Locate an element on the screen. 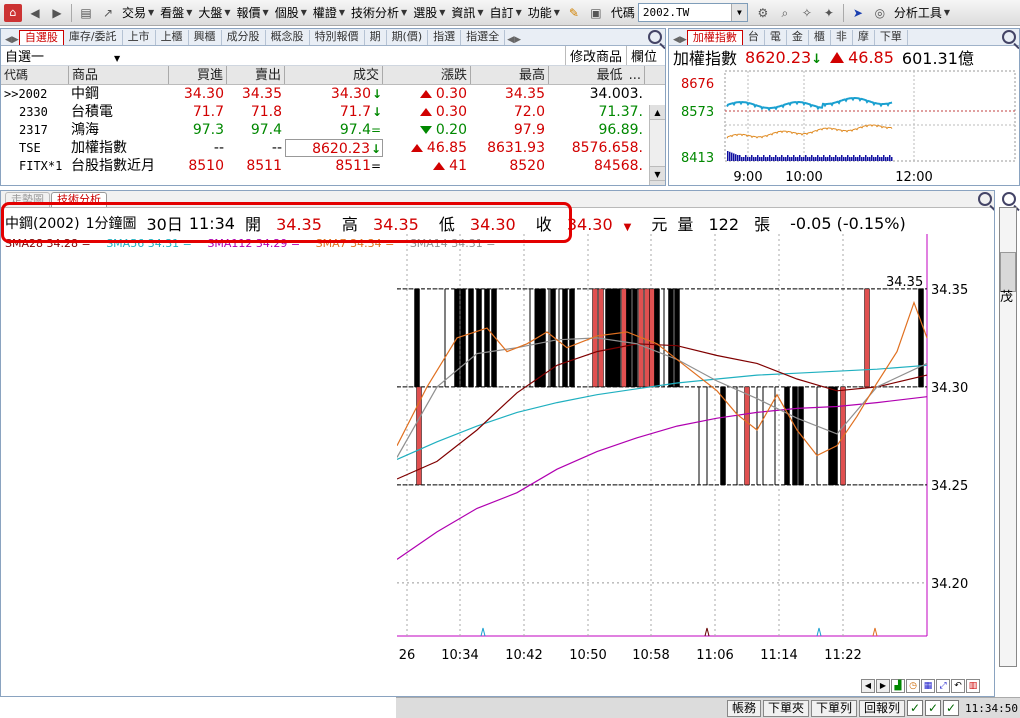 This screenshot has height=718, width=1020. external-link-icon: ↗ is located at coordinates (108, 13).